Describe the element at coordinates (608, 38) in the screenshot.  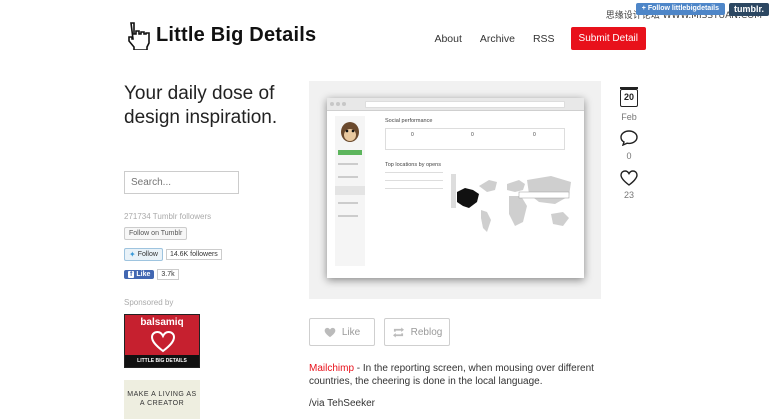
I see `submit-detail-button: Submit Detail` at that location.